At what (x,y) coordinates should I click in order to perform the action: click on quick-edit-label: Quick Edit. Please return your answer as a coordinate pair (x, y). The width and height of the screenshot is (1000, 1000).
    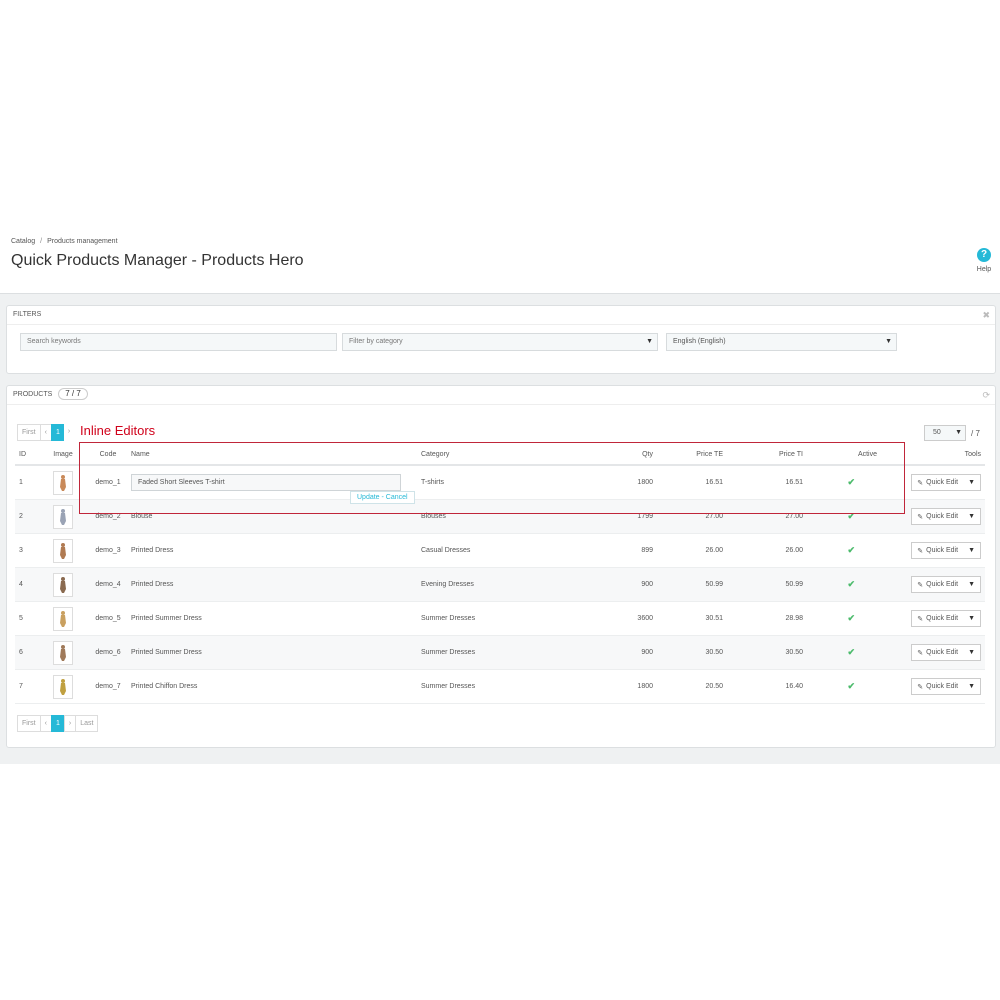
    Looking at the image, I should click on (942, 584).